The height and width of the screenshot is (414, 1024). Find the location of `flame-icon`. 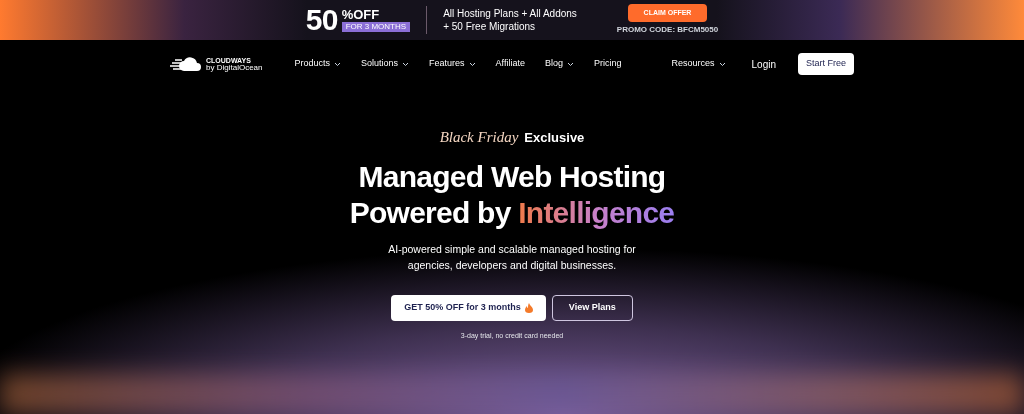

flame-icon is located at coordinates (528, 307).